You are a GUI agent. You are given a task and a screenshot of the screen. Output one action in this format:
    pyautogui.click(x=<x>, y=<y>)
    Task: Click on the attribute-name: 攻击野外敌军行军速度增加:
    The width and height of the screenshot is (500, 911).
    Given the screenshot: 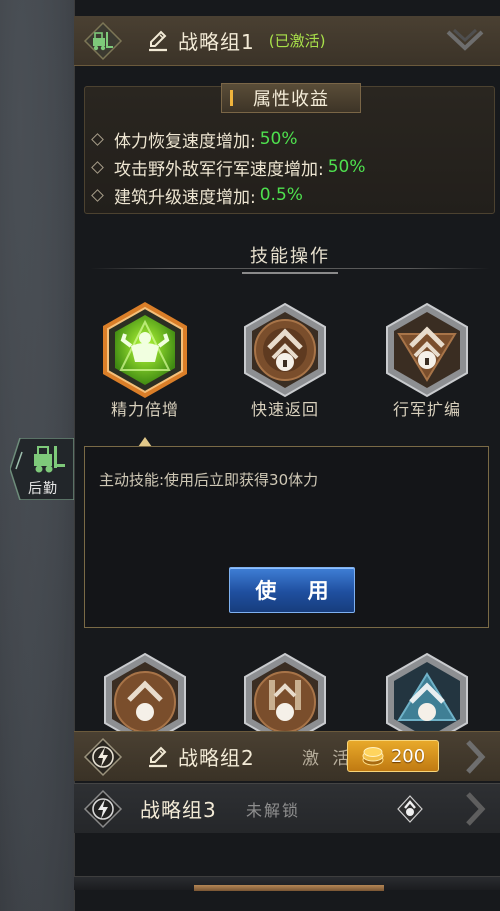 What is the action you would take?
    pyautogui.click(x=219, y=169)
    